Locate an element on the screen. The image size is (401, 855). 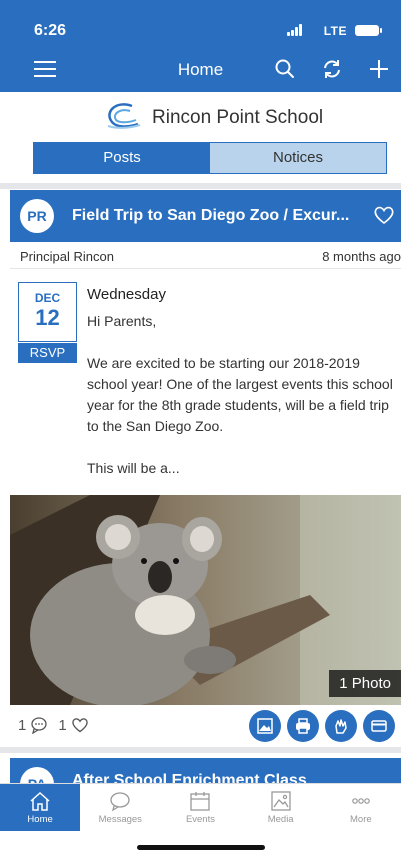
tab-home: Home is located at coordinates (40, 807).